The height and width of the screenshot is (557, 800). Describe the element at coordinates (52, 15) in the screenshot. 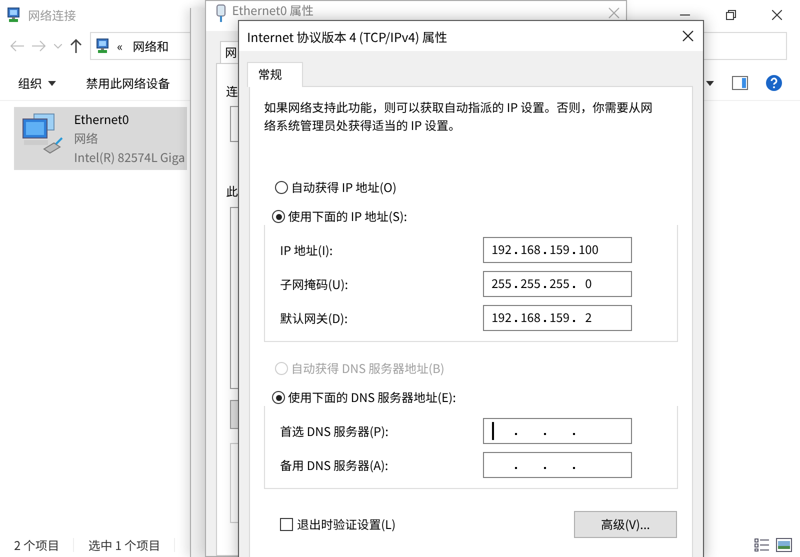

I see `window-title: 网络连接` at that location.